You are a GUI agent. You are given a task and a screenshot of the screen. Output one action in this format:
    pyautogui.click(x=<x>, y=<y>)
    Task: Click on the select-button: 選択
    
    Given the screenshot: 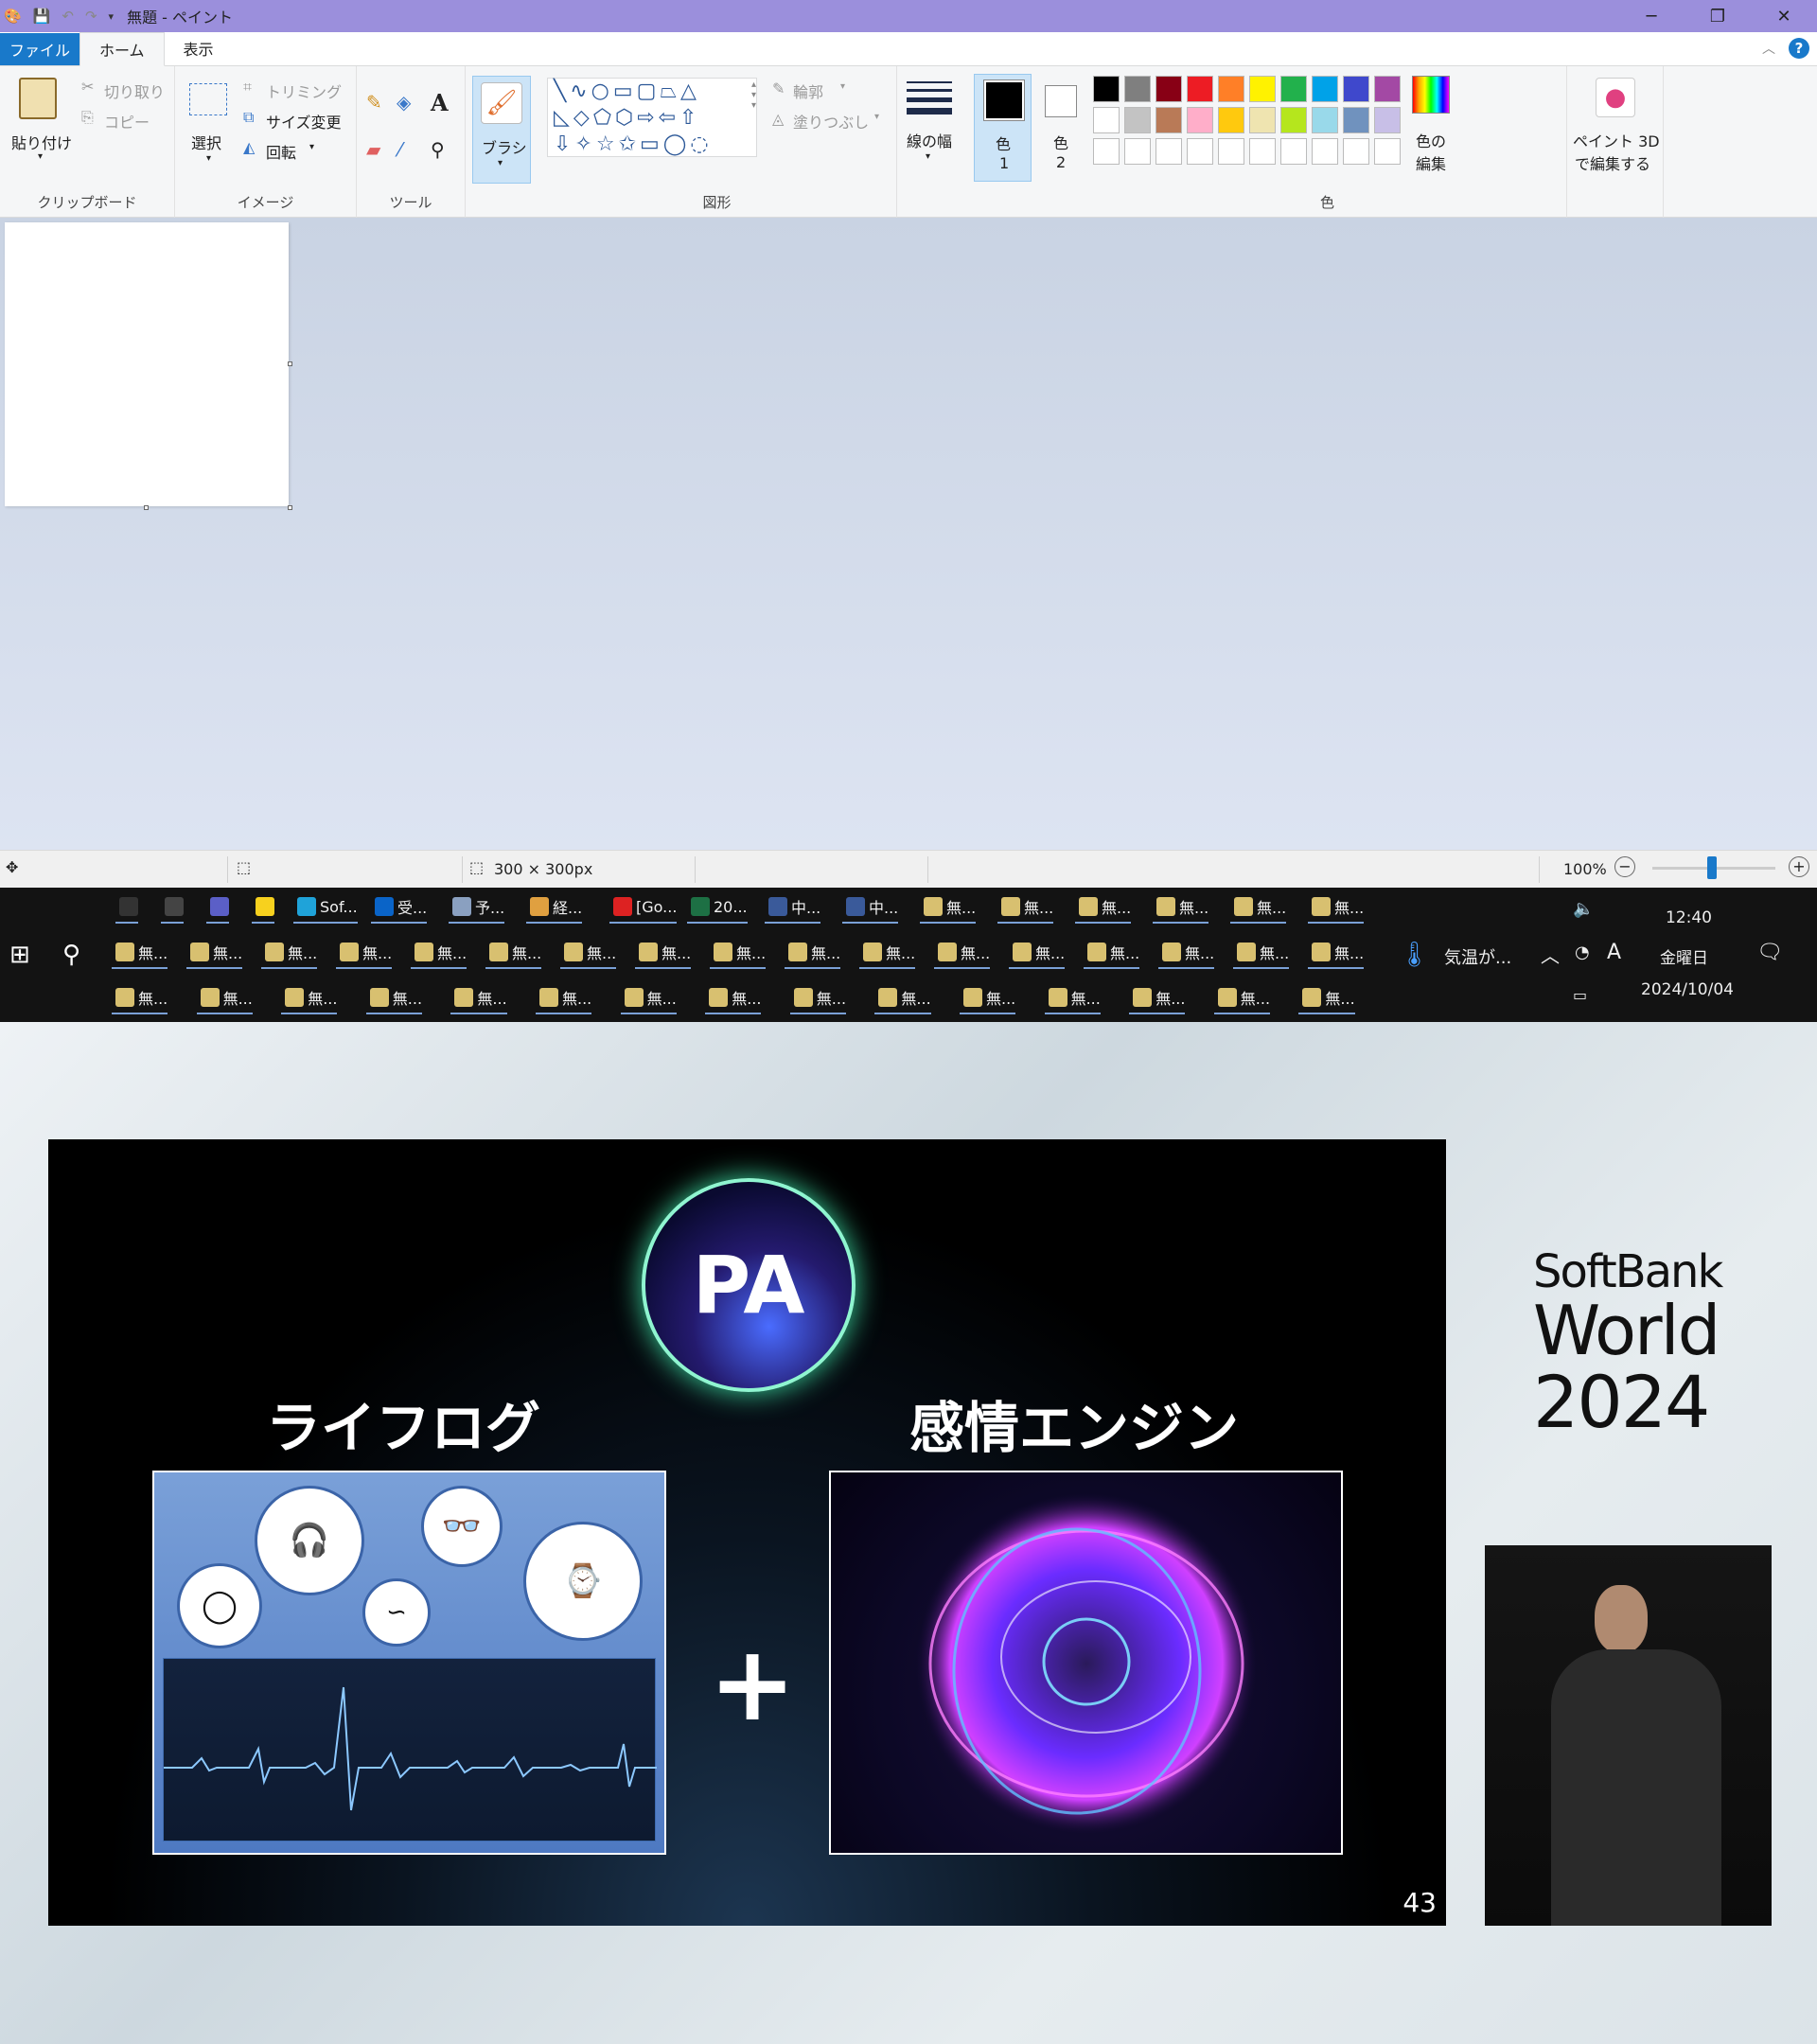 What is the action you would take?
    pyautogui.click(x=206, y=142)
    